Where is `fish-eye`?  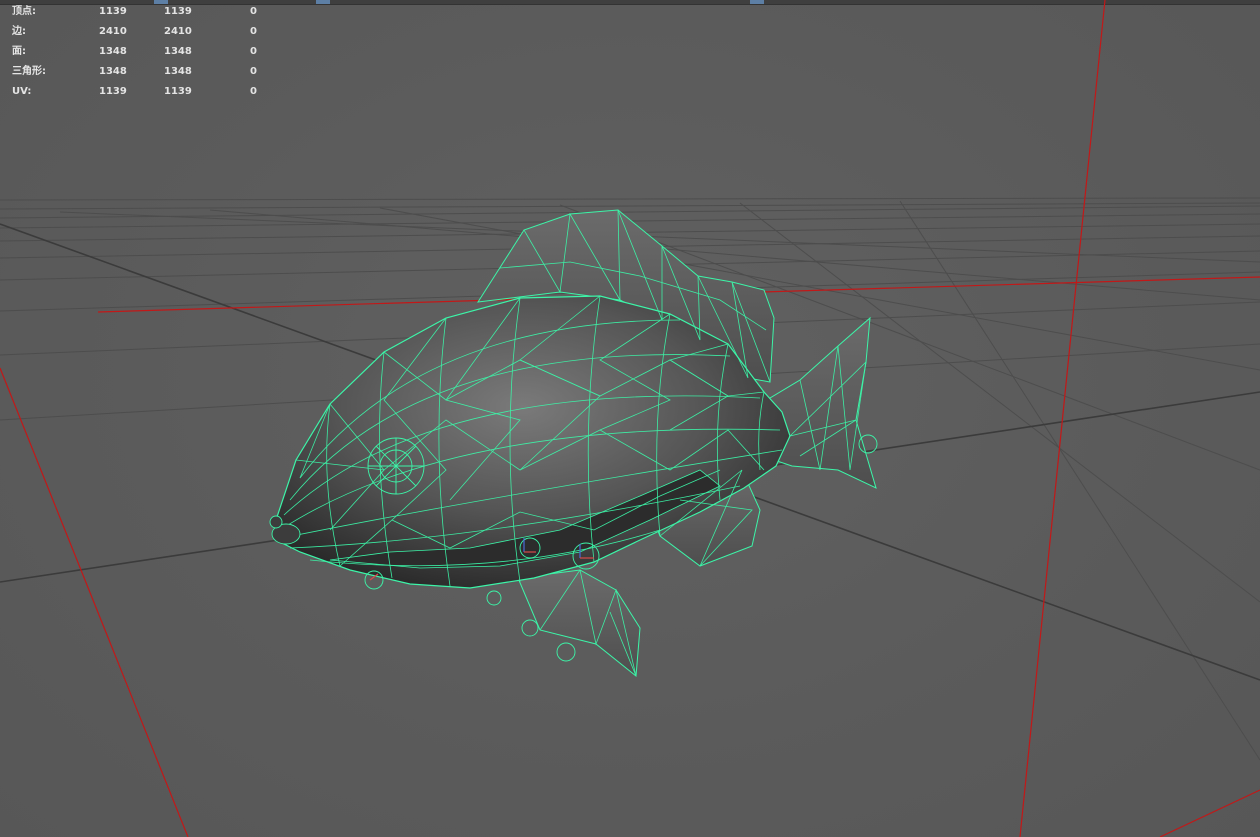
fish-eye is located at coordinates (396, 466).